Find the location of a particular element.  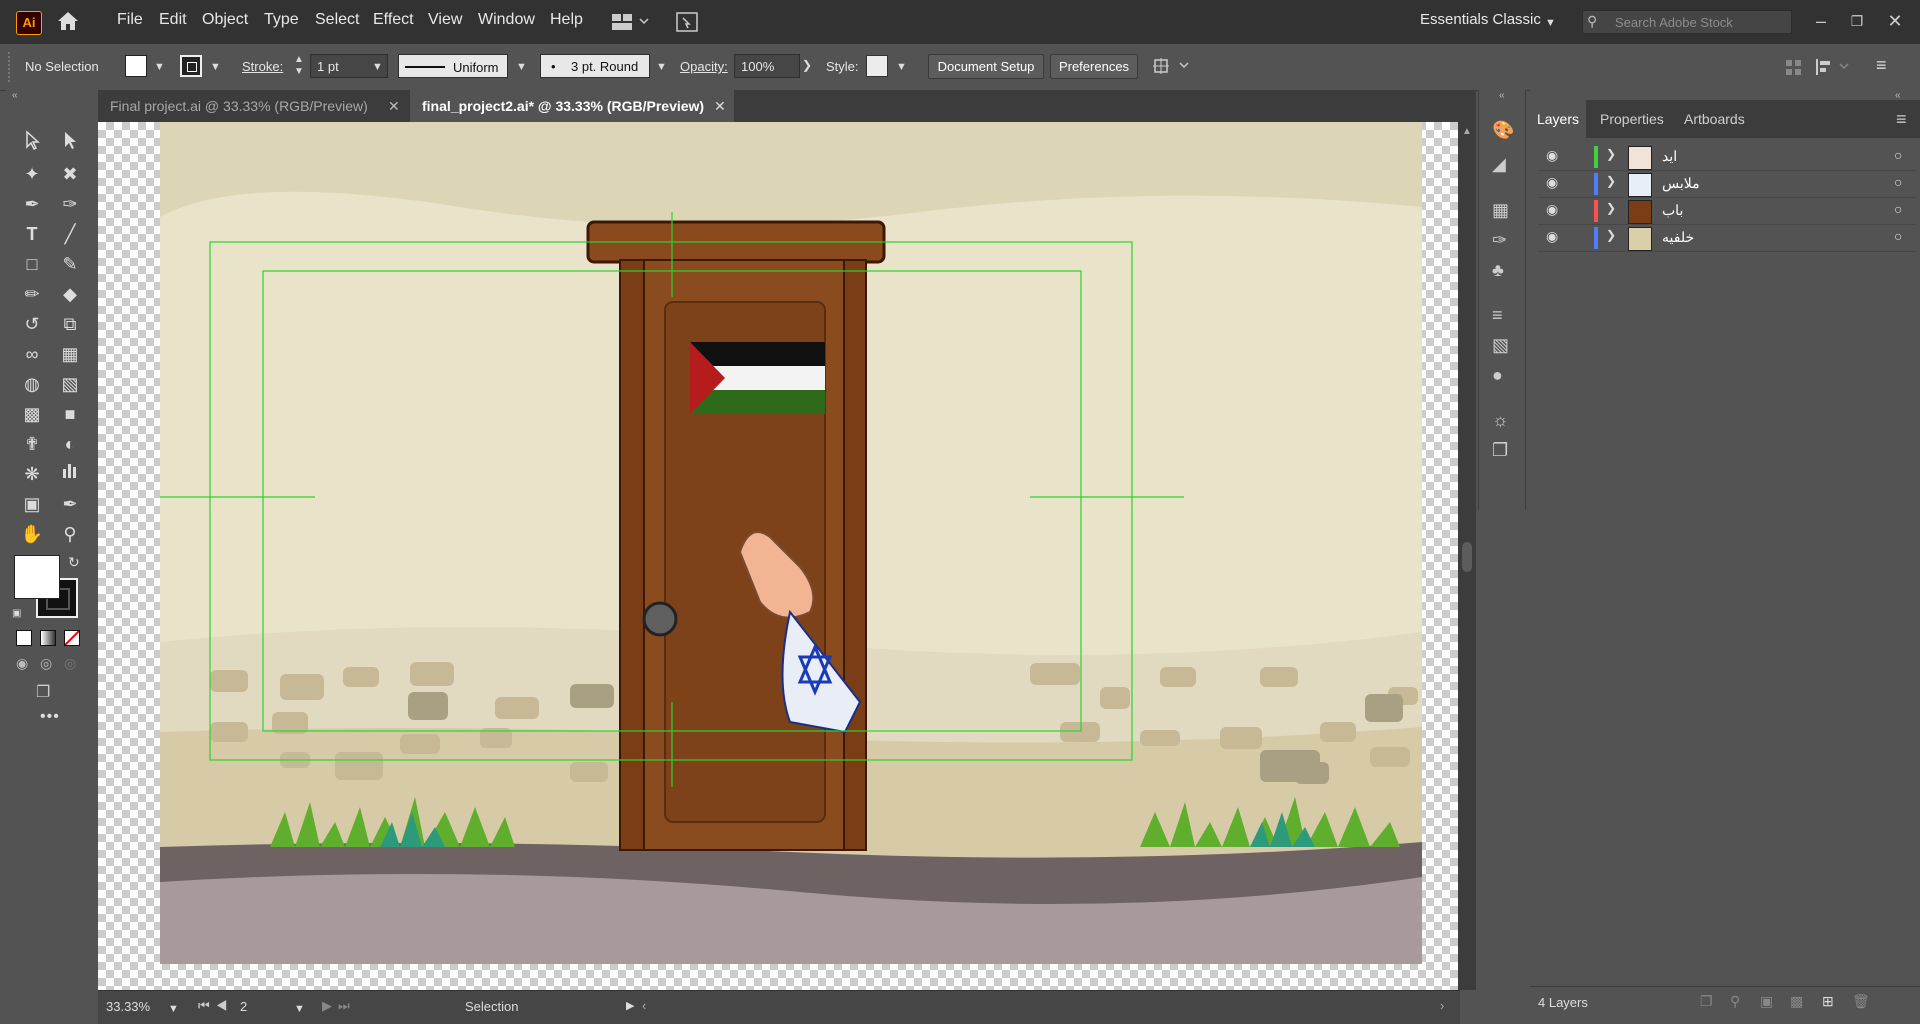

menu-object: Object is located at coordinates (225, 20).